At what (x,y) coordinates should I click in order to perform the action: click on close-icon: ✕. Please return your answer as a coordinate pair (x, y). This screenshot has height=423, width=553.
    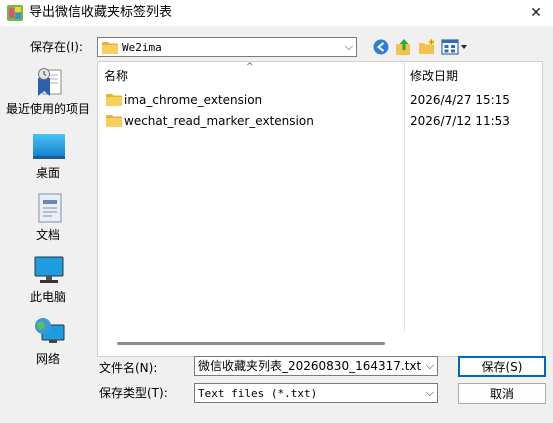
    Looking at the image, I should click on (536, 13).